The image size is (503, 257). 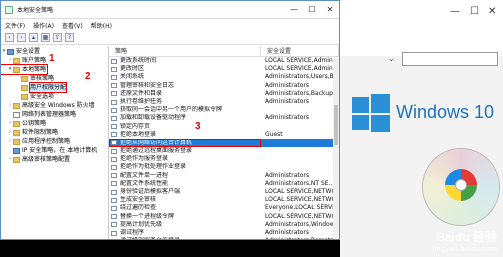 I want to click on menu-view: 查看(V), so click(x=72, y=25).